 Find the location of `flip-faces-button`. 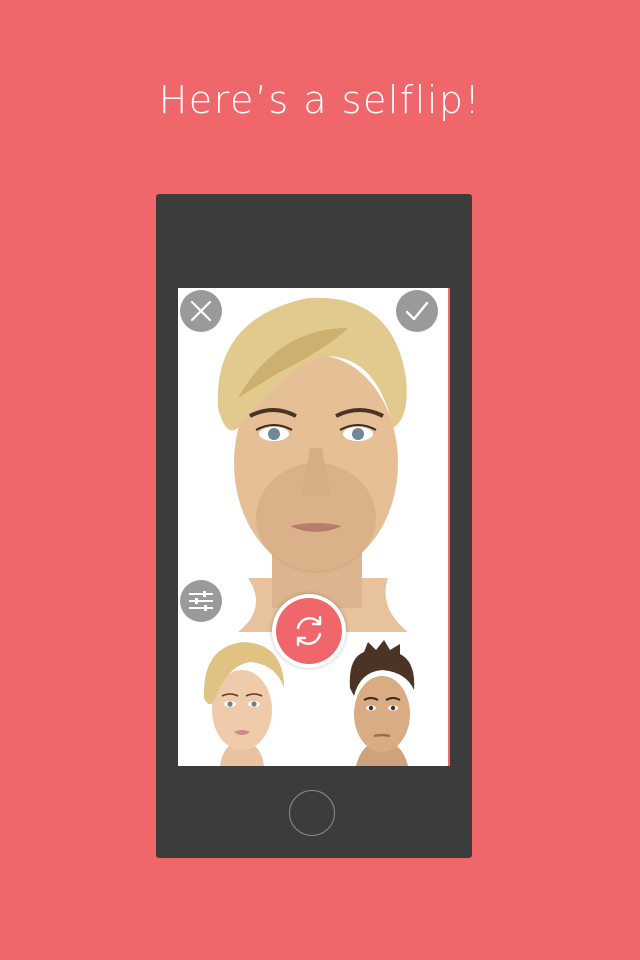

flip-faces-button is located at coordinates (309, 631).